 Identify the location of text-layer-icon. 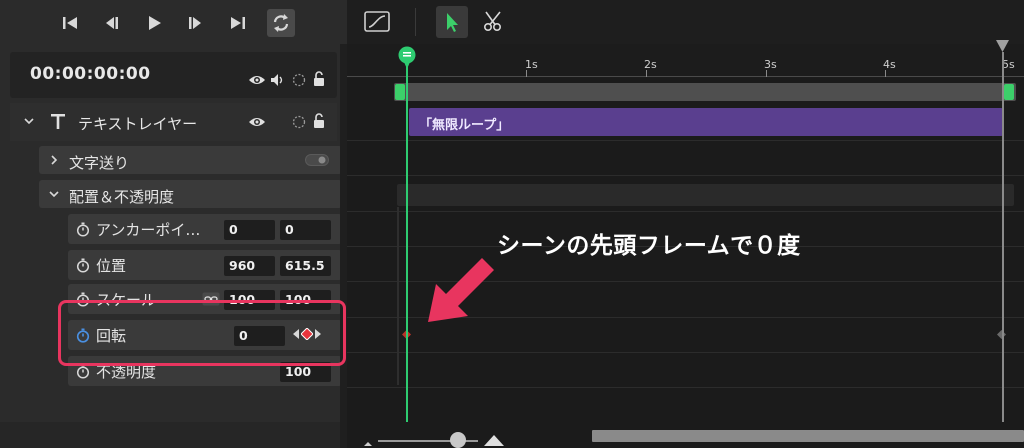
(58, 121).